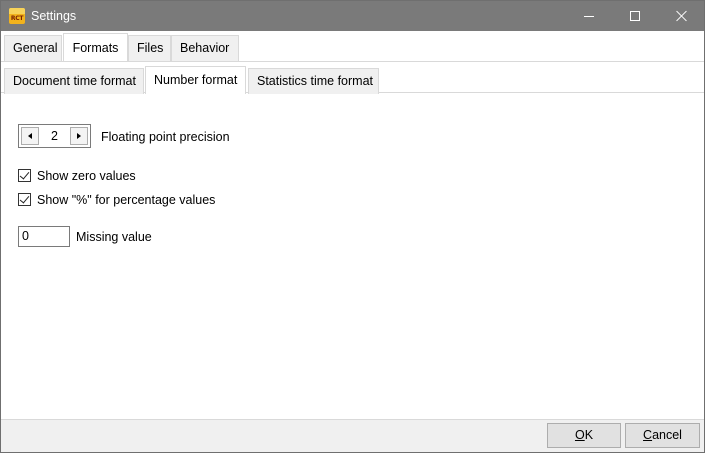 The image size is (705, 453). What do you see at coordinates (126, 200) in the screenshot?
I see `show-percent-label: Show "%" for percentage values` at bounding box center [126, 200].